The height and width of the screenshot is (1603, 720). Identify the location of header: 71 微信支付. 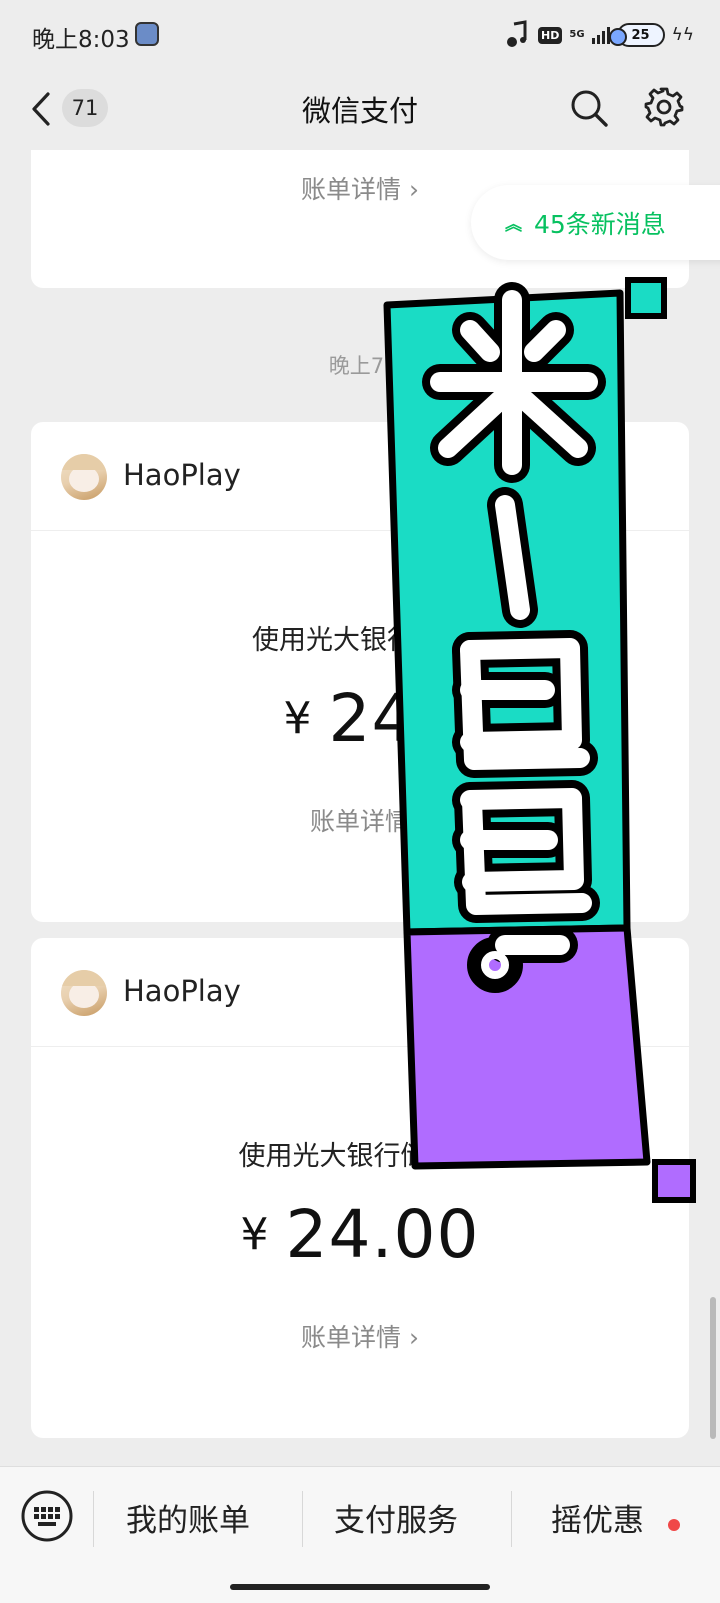
(360, 110).